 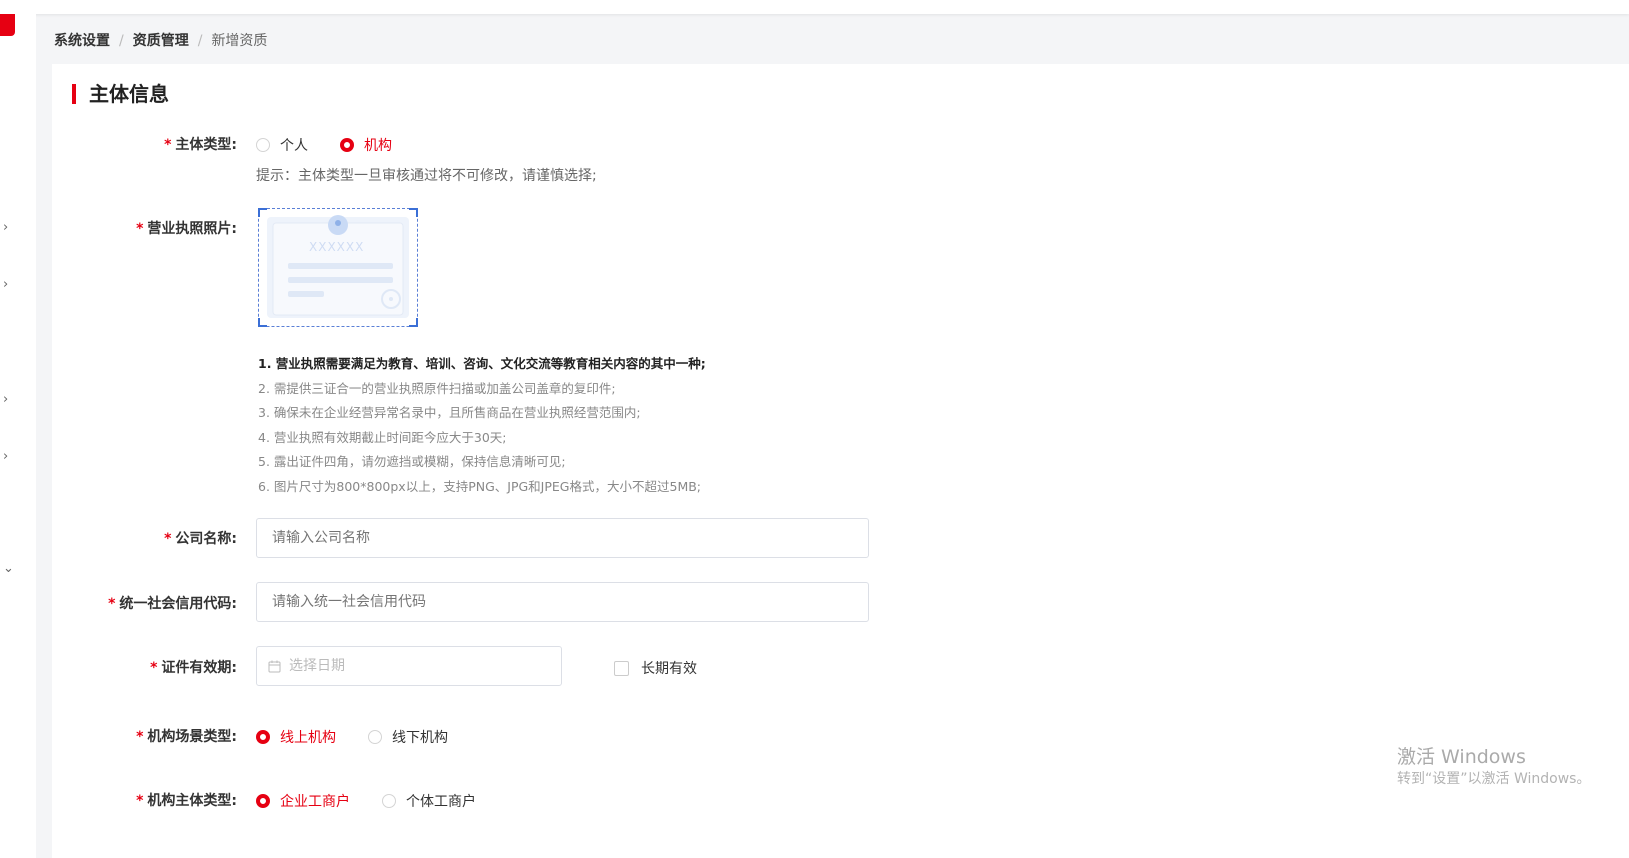 What do you see at coordinates (18, 436) in the screenshot?
I see `sidebar: › › › › ⌄` at bounding box center [18, 436].